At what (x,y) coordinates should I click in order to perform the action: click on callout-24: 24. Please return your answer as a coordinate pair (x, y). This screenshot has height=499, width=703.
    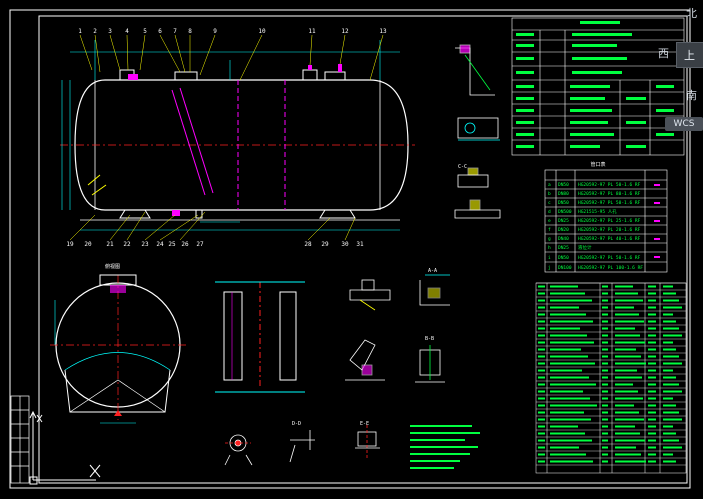
    Looking at the image, I should click on (160, 244).